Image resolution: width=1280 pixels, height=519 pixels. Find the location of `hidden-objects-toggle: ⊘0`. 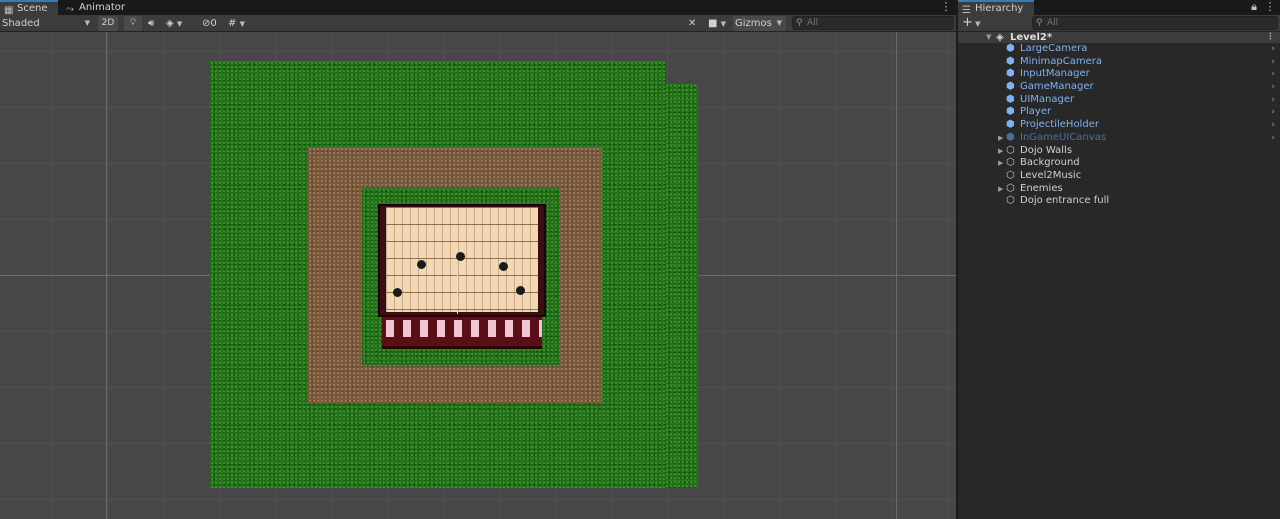

hidden-objects-toggle: ⊘0 is located at coordinates (214, 23).